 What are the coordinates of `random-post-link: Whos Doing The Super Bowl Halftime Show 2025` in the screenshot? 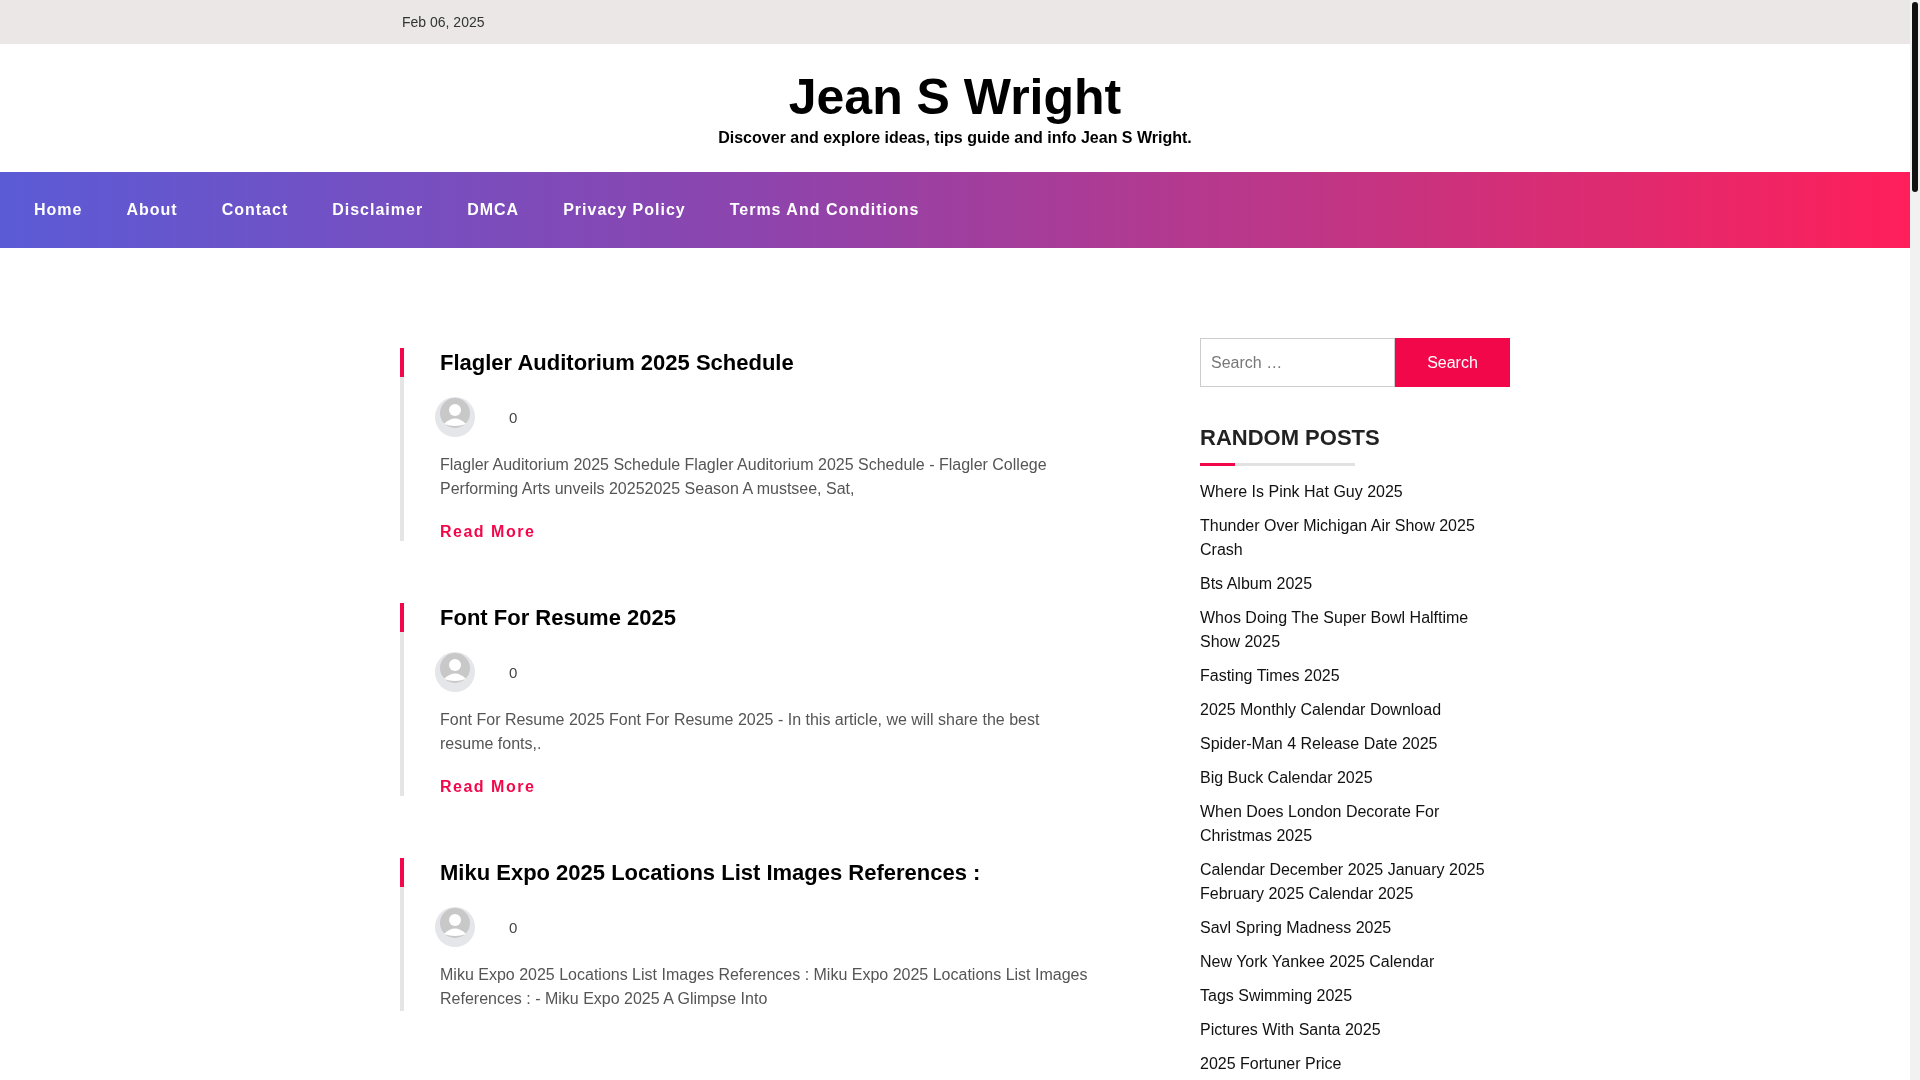 It's located at (1355, 630).